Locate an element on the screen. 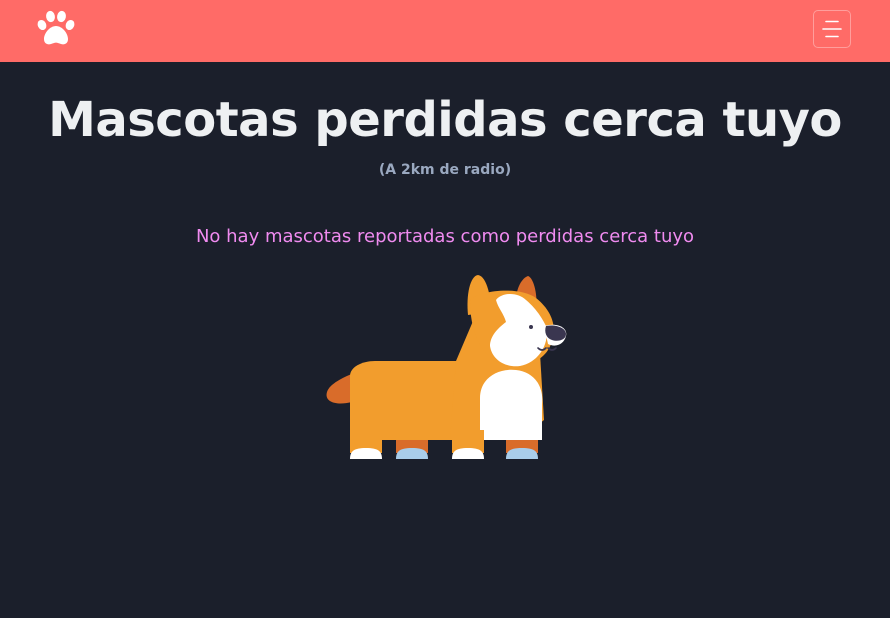 This screenshot has height=618, width=890. menu-toggle-button is located at coordinates (832, 29).